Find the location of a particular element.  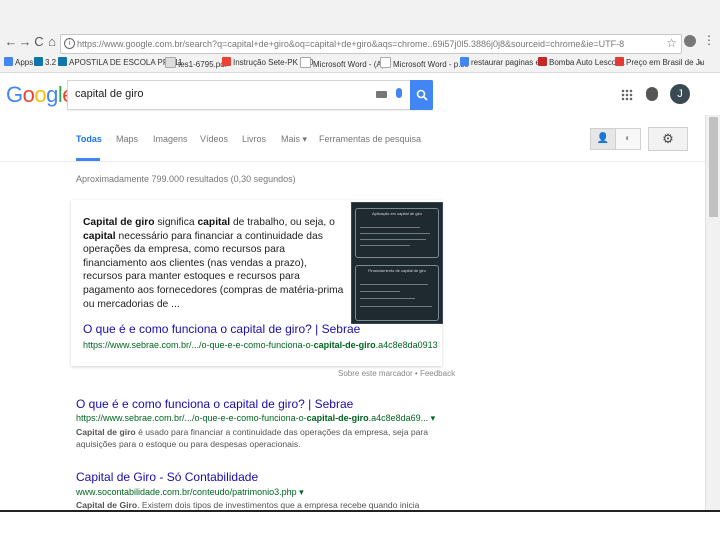

forward-icon: → is located at coordinates (25, 42).